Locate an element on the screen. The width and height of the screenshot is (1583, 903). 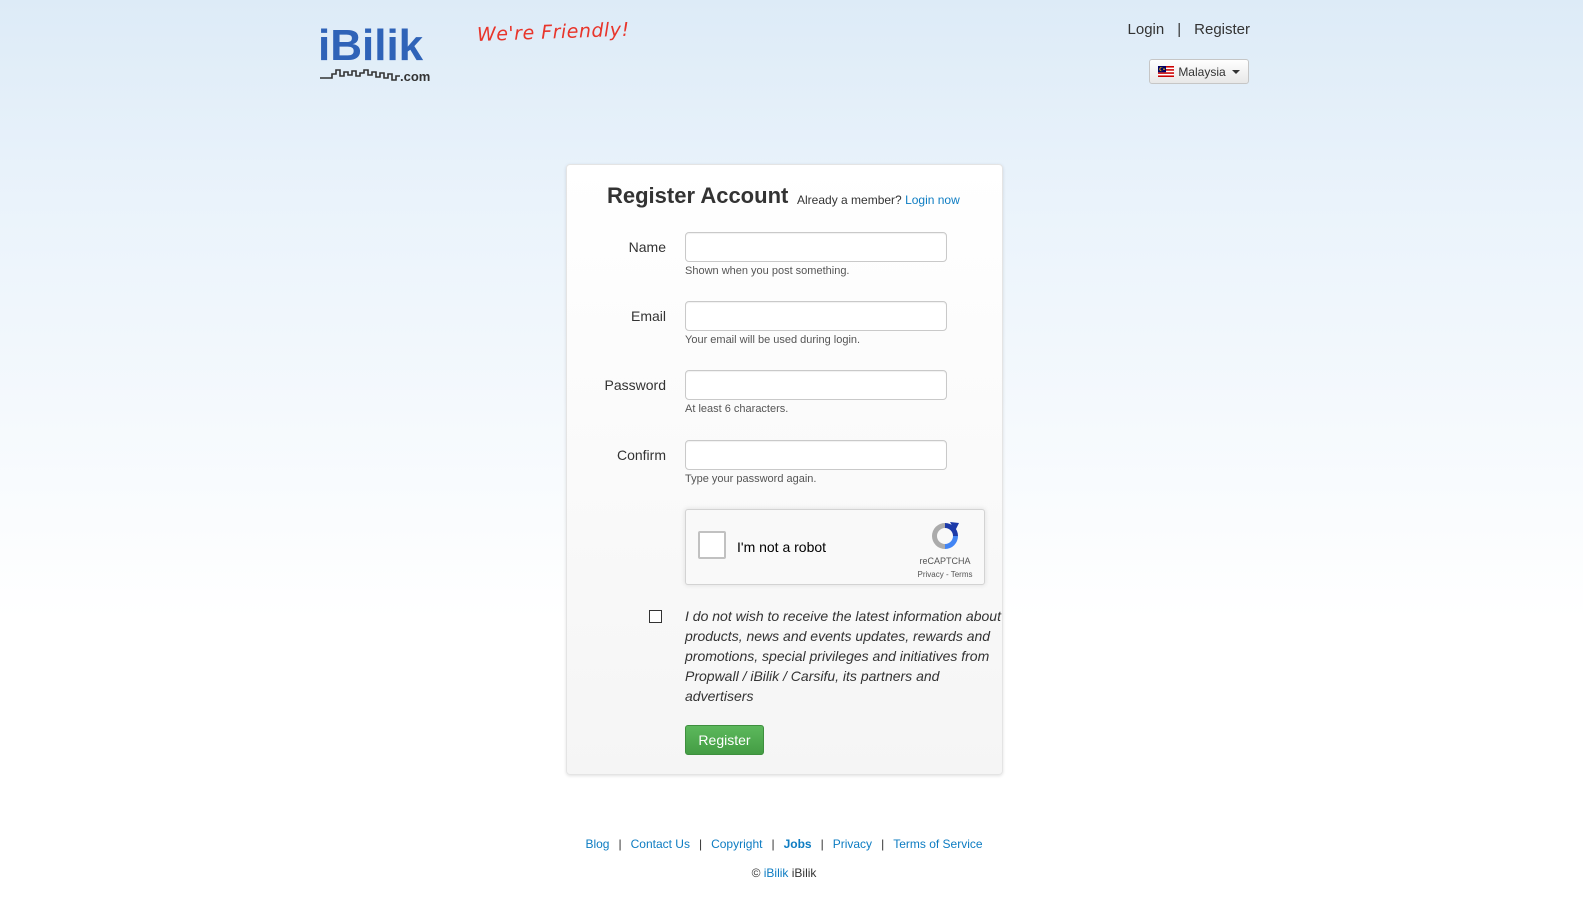
footer-link-copyright: Copyright is located at coordinates (736, 844).